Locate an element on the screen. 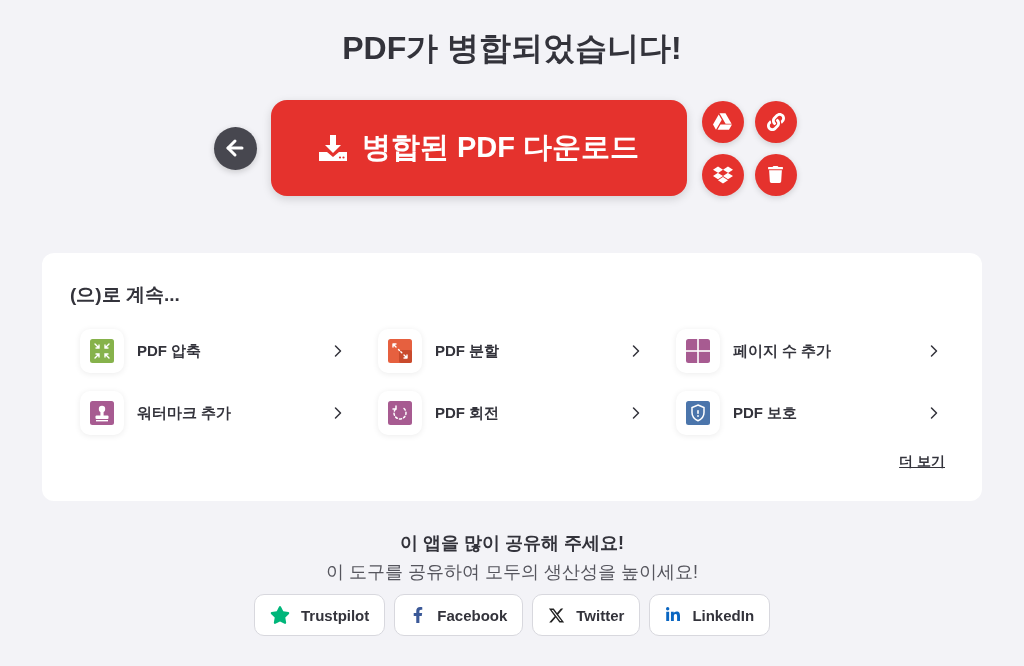 This screenshot has width=1024, height=666. share-subheading: 이 도구를 공유하여 모두의 생산성을 높이세요! is located at coordinates (512, 572).